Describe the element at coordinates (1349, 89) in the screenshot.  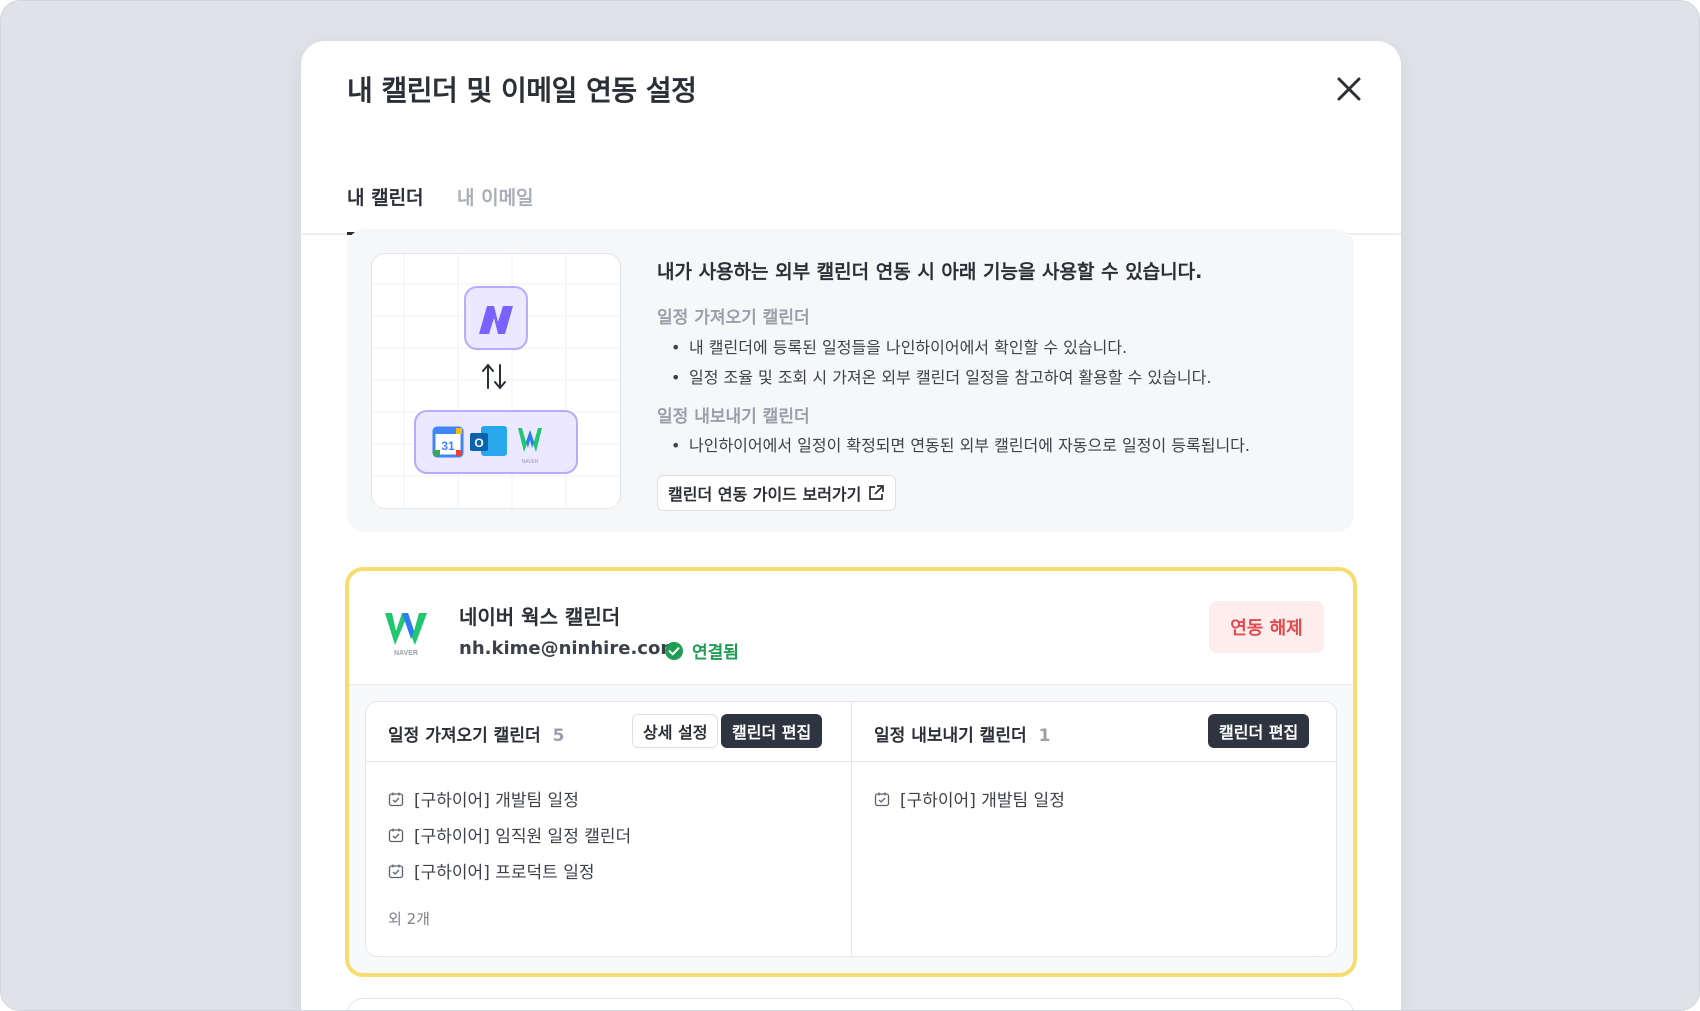
I see `close-icon` at that location.